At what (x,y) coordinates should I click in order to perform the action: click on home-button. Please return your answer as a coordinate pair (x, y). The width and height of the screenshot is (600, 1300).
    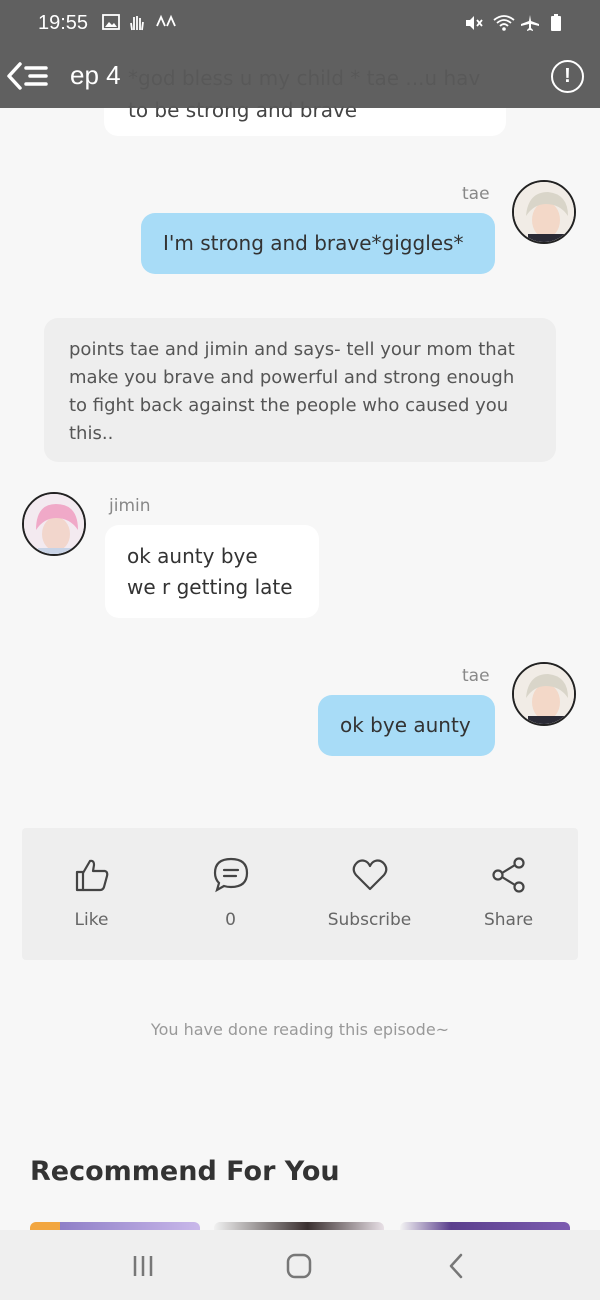
    Looking at the image, I should click on (299, 1266).